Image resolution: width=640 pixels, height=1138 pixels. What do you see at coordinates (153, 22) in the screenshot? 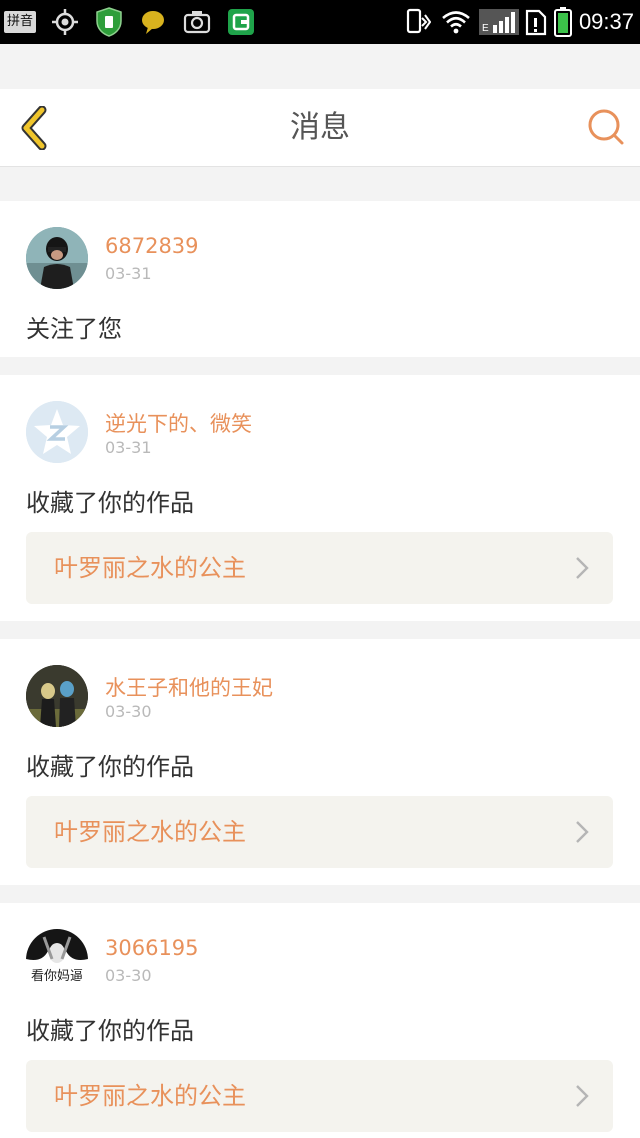
I see `chat-bubble-icon` at bounding box center [153, 22].